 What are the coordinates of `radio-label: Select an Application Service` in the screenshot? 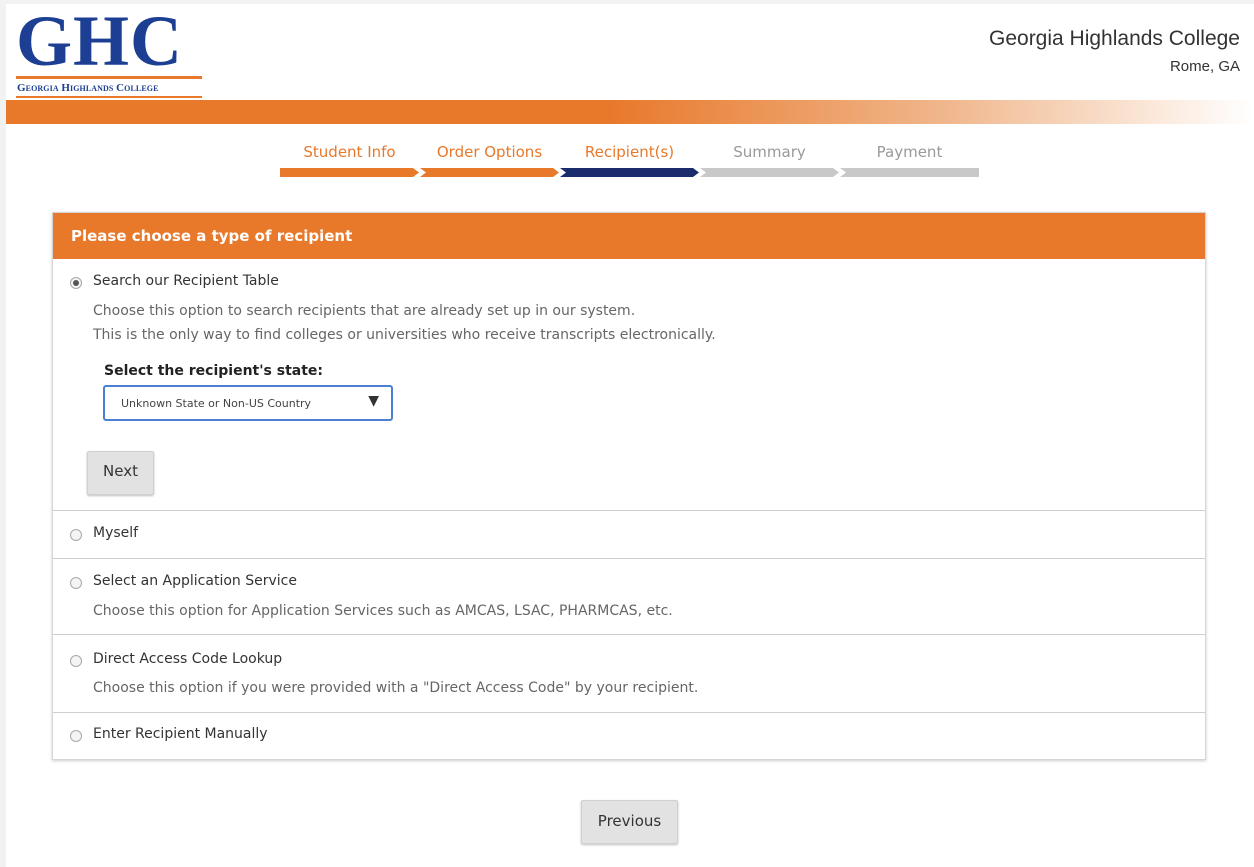 It's located at (195, 581).